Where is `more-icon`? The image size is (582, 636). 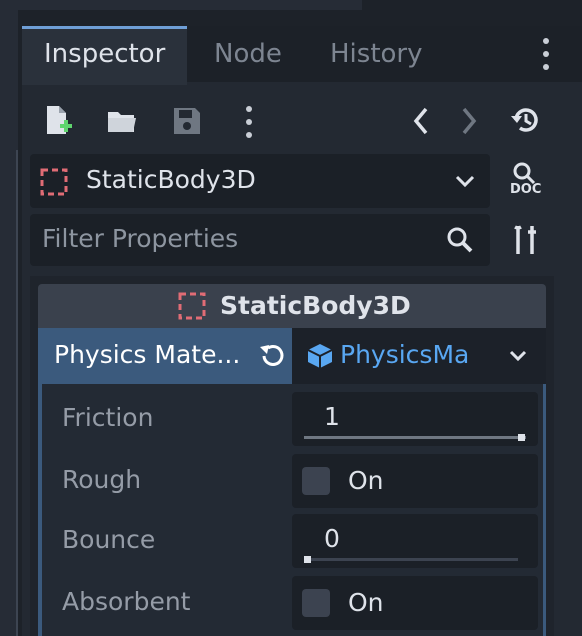
more-icon is located at coordinates (249, 121).